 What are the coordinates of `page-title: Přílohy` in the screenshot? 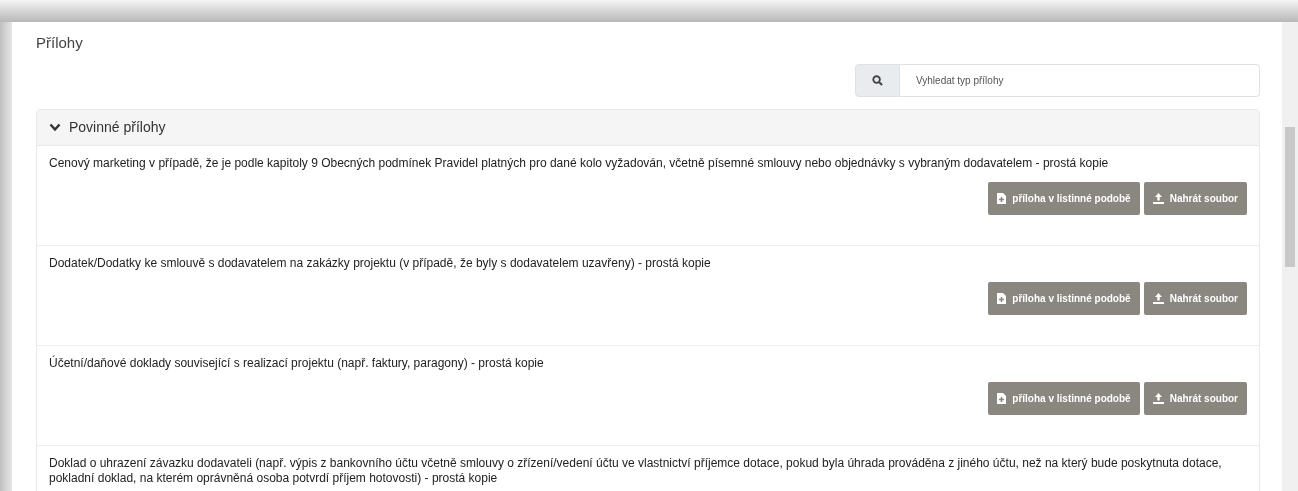 It's located at (60, 43).